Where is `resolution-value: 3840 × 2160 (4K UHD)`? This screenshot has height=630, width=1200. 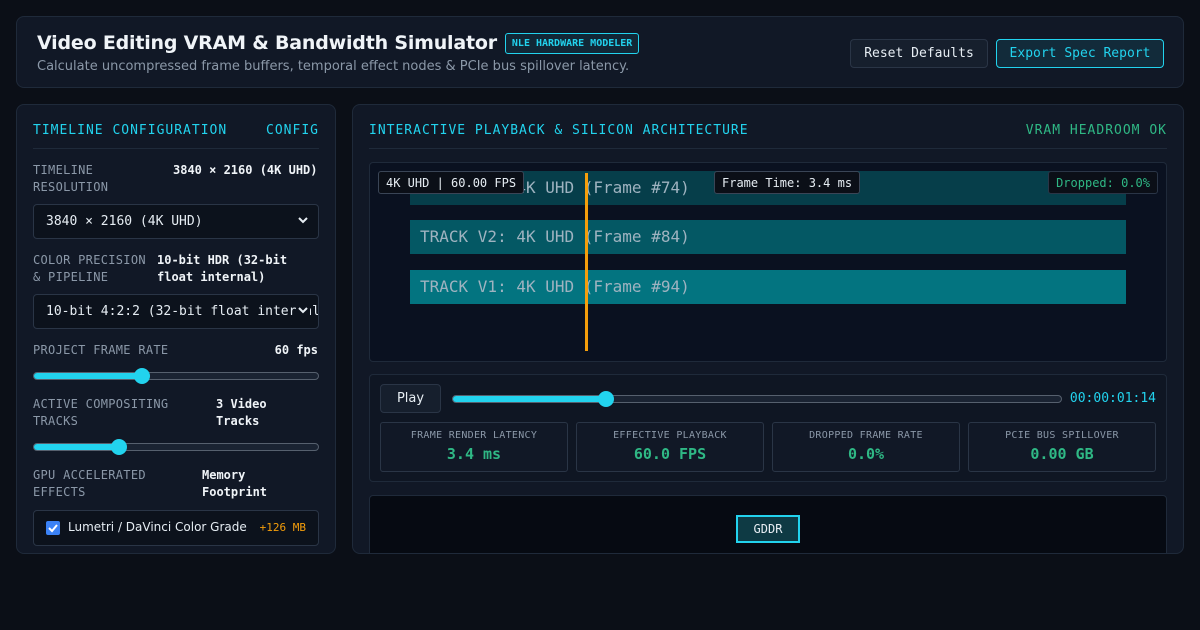 resolution-value: 3840 × 2160 (4K UHD) is located at coordinates (245, 170).